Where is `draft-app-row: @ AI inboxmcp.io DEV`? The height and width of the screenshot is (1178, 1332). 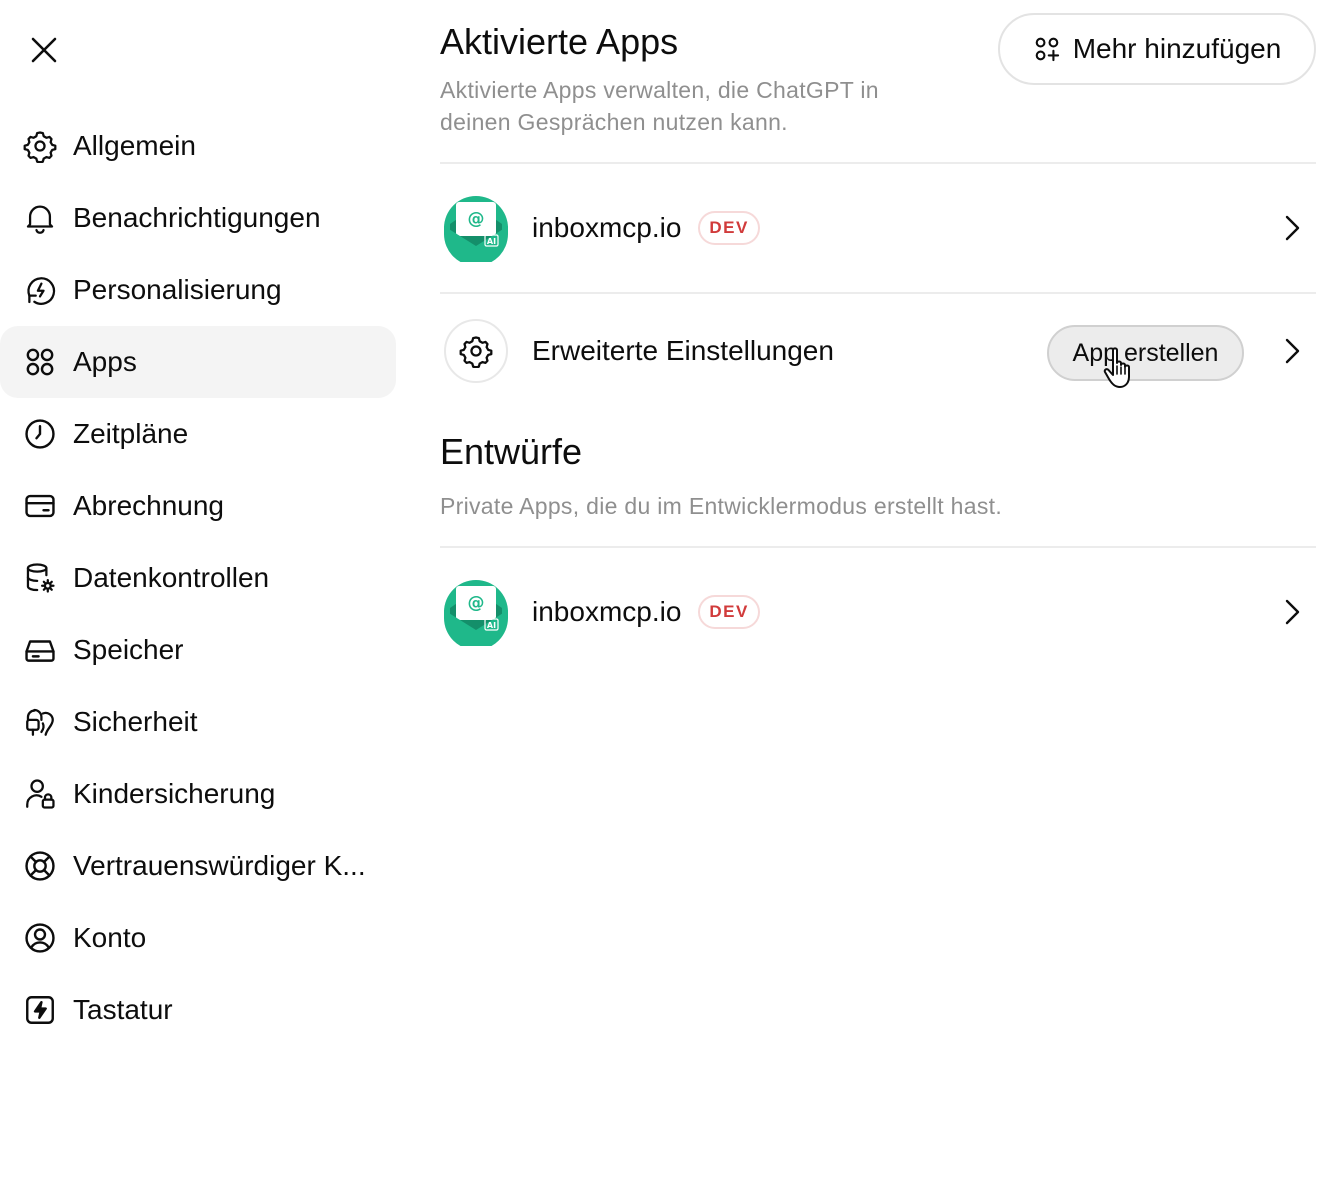
draft-app-row: @ AI inboxmcp.io DEV is located at coordinates (878, 612).